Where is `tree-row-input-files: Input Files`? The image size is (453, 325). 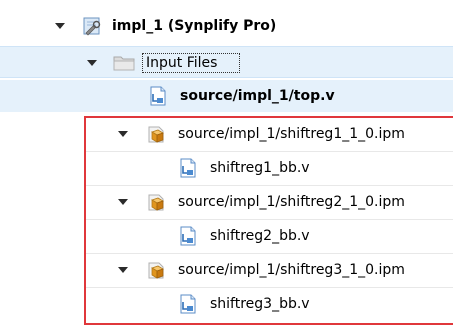
tree-row-input-files: Input Files is located at coordinates (226, 62).